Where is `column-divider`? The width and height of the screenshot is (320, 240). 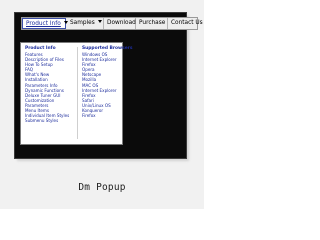
column-divider is located at coordinates (77, 93).